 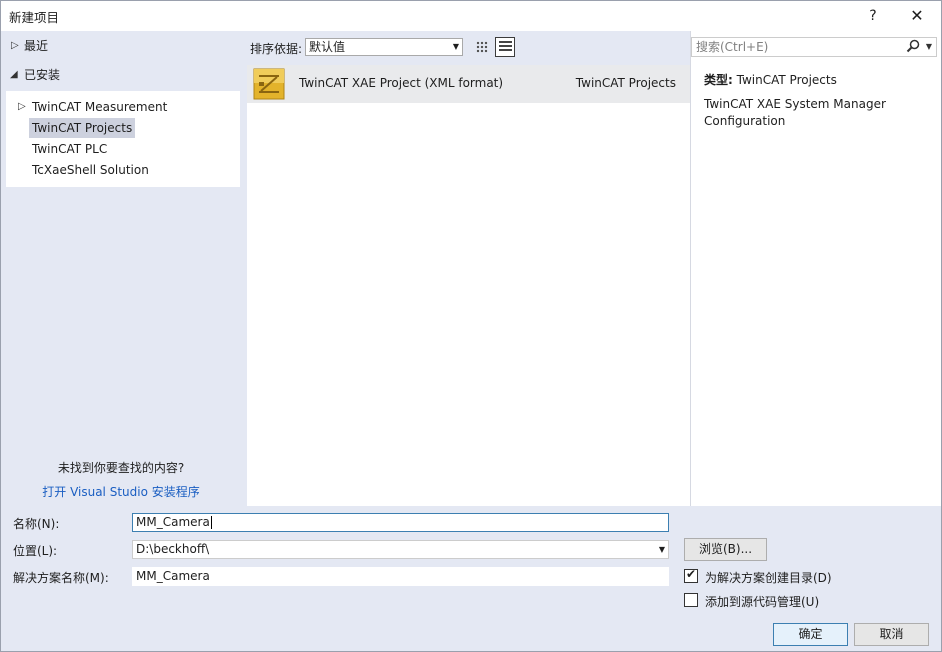 I want to click on solution-name-value: MM_Camera, so click(x=173, y=576).